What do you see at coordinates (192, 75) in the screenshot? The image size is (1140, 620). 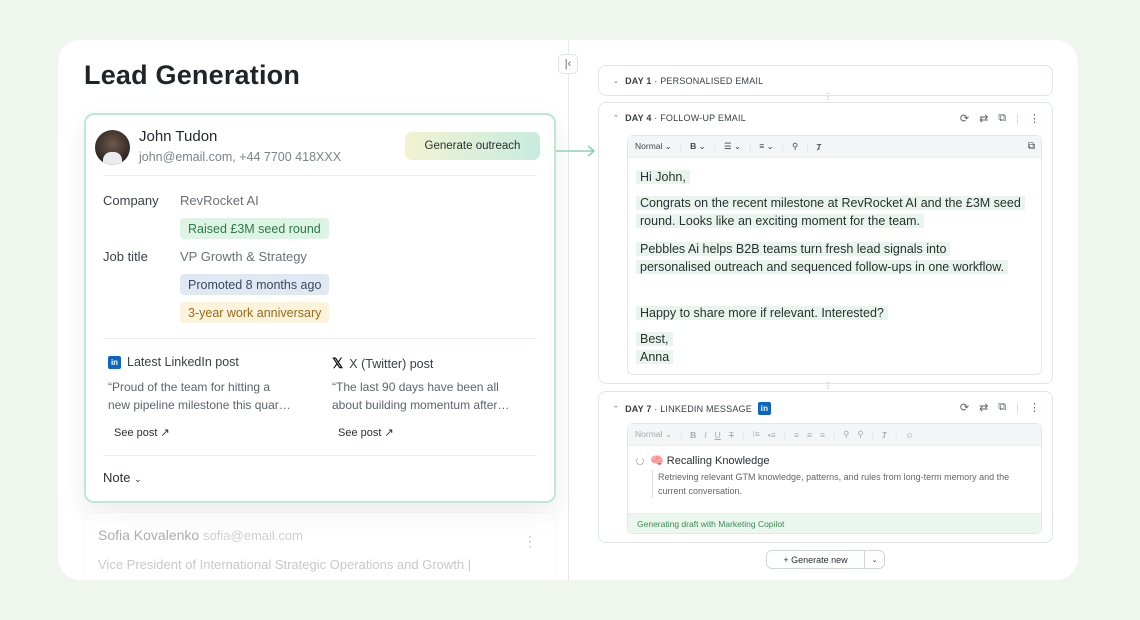 I see `page-title: Lead Generation` at bounding box center [192, 75].